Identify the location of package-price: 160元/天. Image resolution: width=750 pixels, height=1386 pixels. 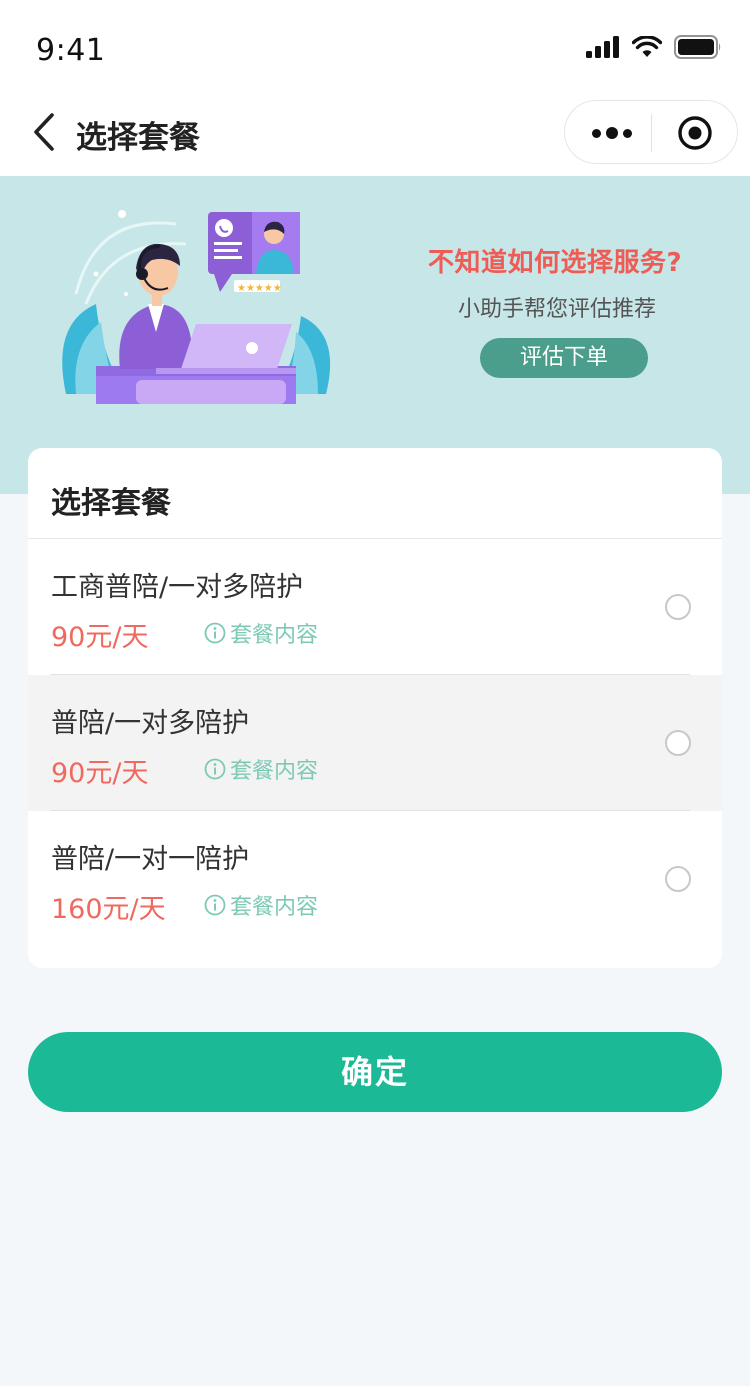
(108, 909).